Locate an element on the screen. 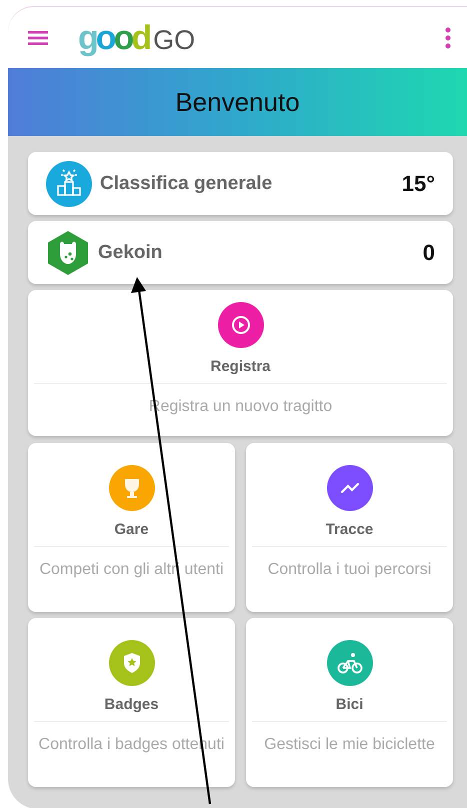 The height and width of the screenshot is (808, 467). stat-card: Classifica generale 15° is located at coordinates (240, 183).